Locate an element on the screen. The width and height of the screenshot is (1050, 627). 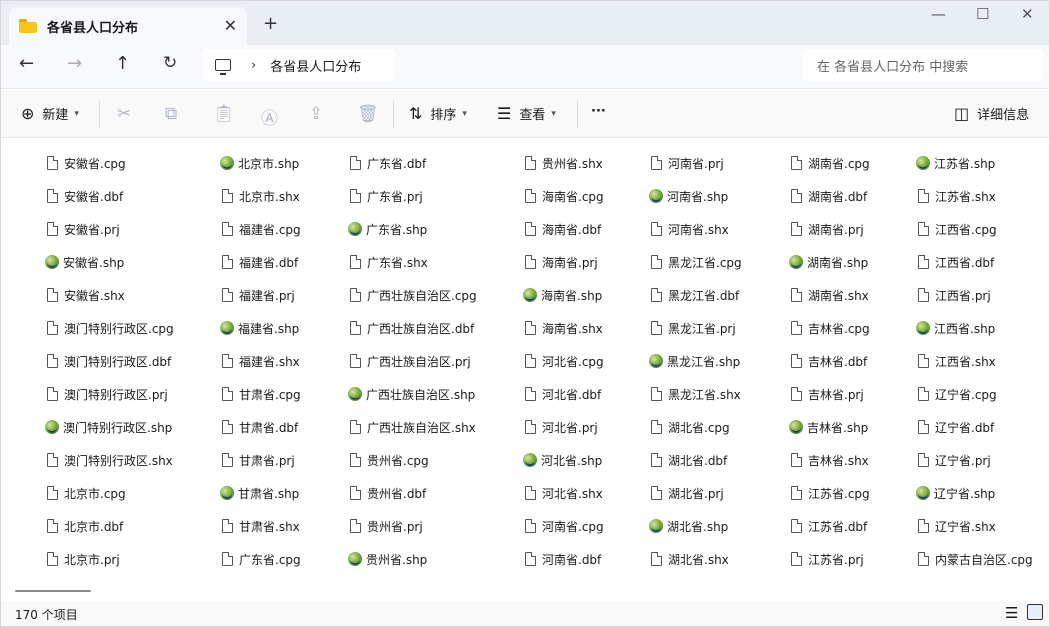
file-item: 福建省.shp is located at coordinates (259, 328).